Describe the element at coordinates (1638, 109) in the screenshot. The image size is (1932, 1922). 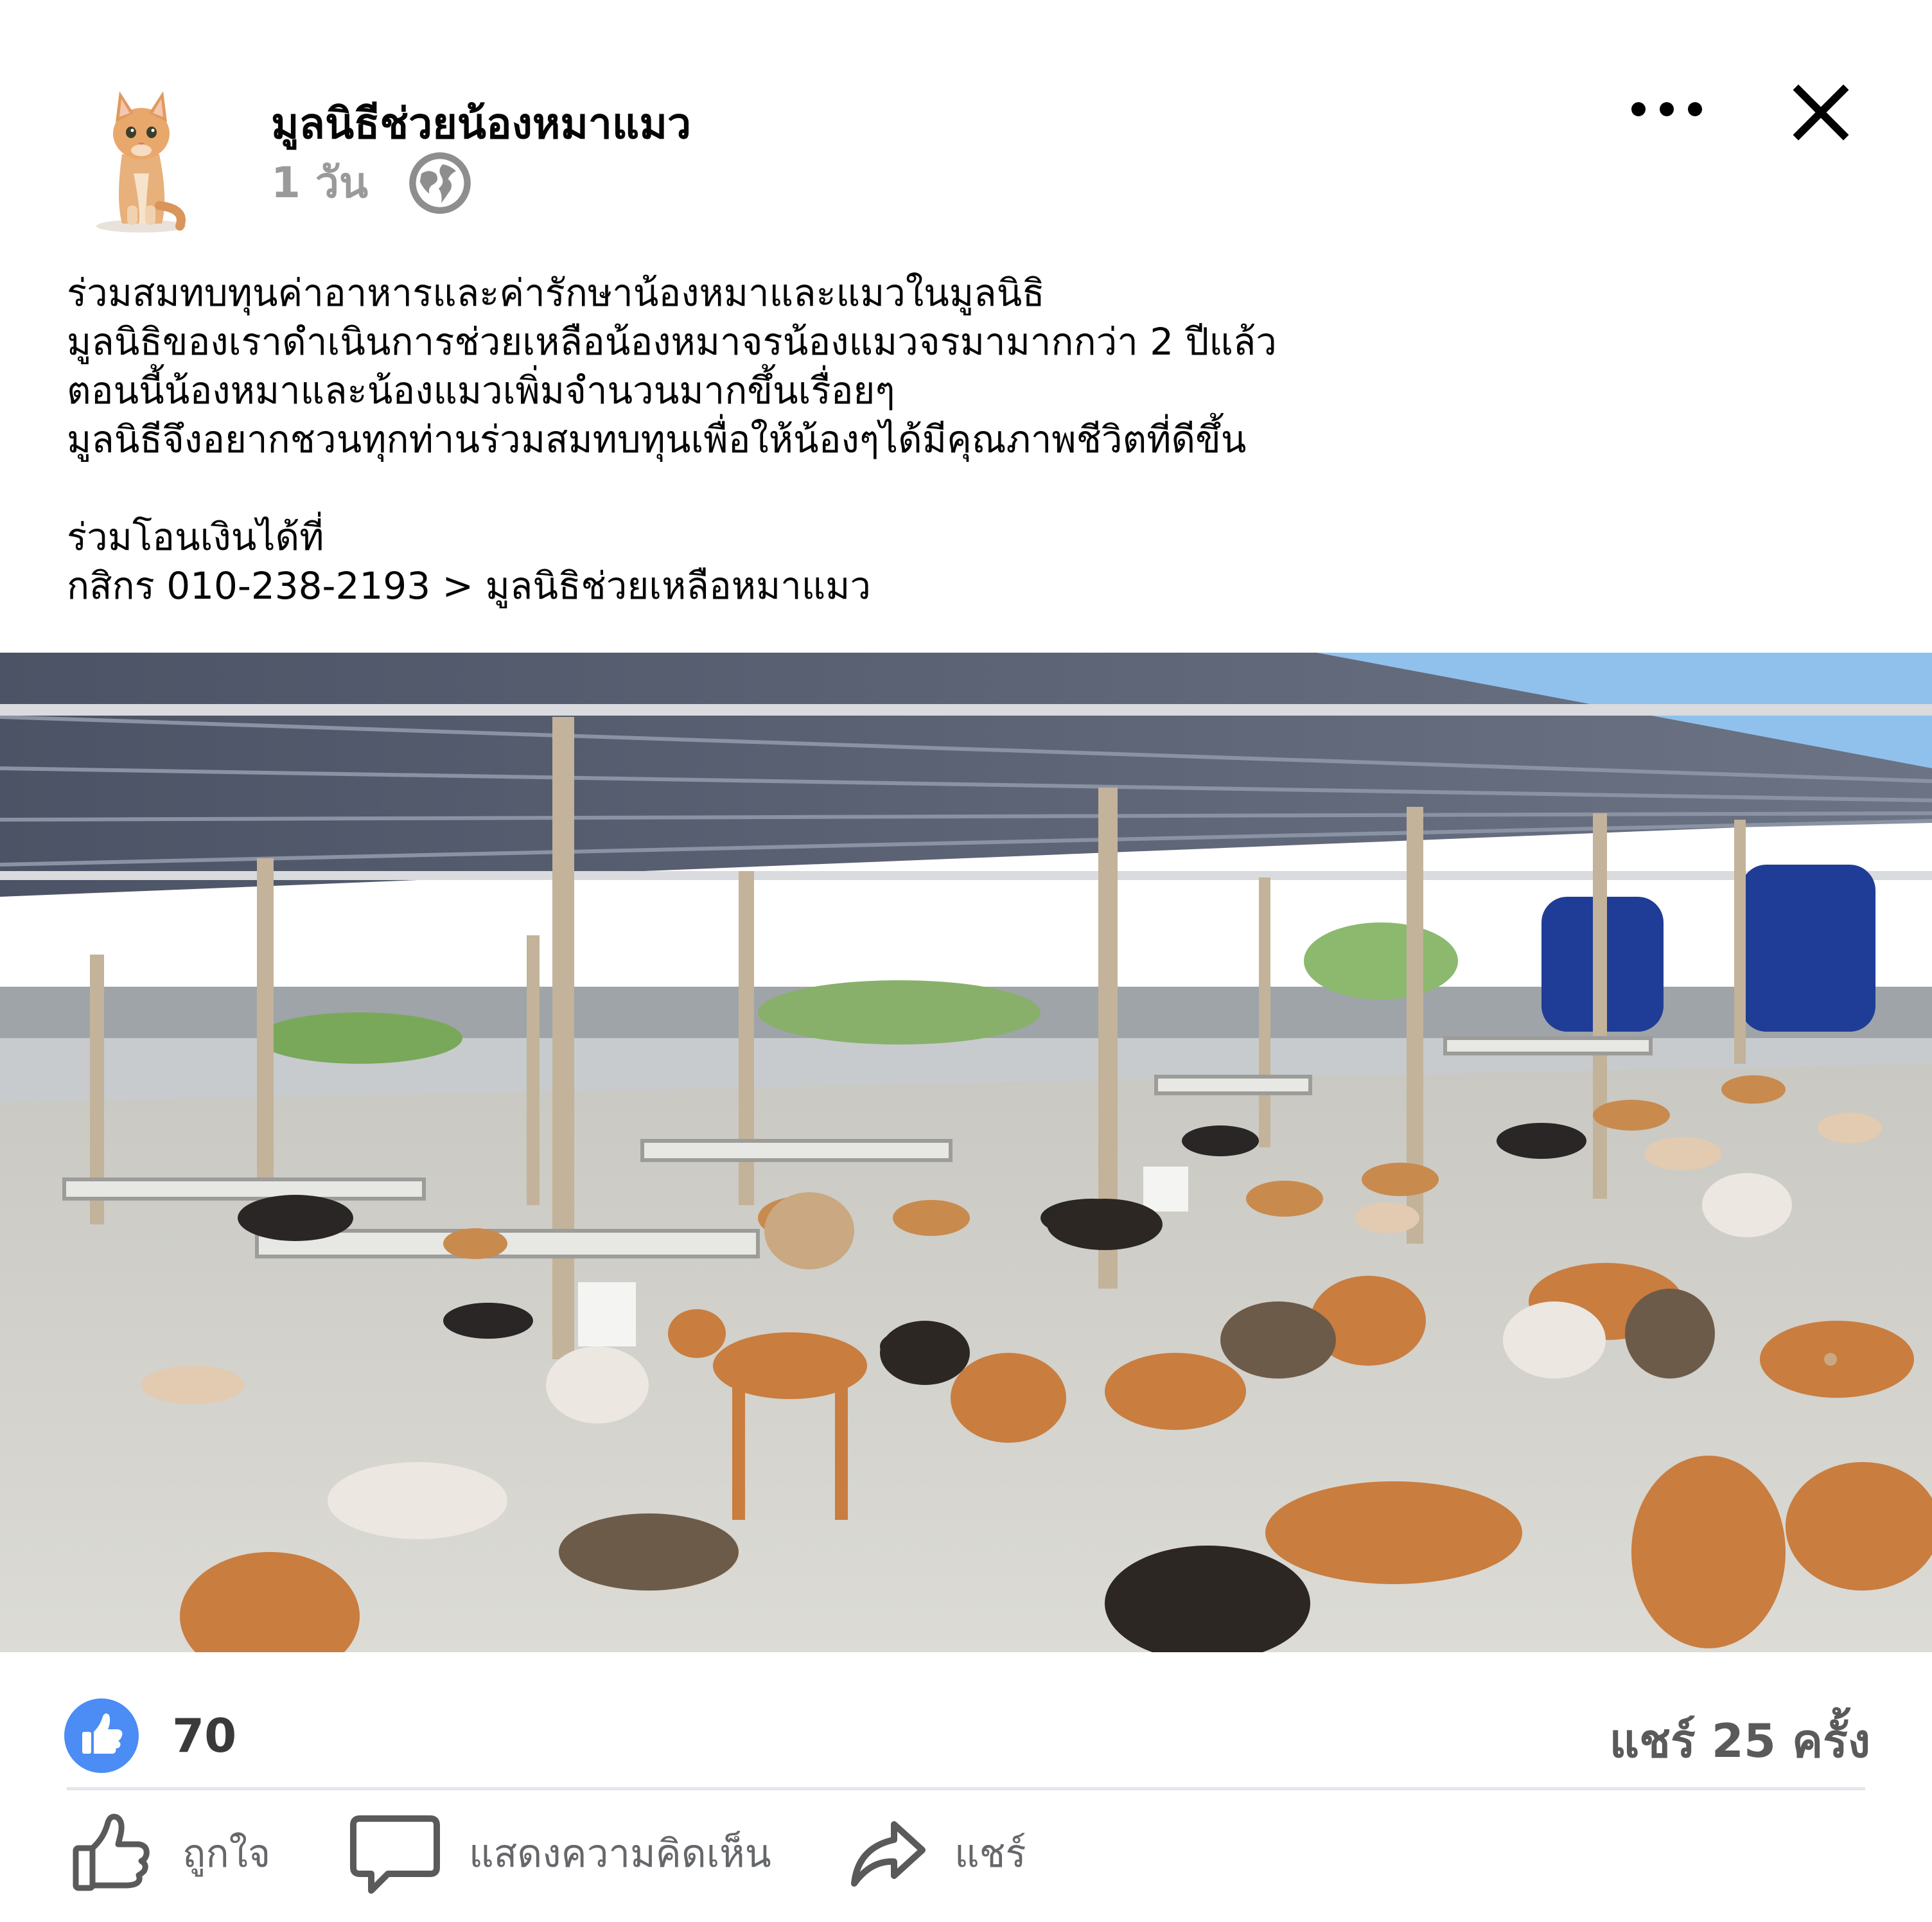
I see `ellipsis-icon` at that location.